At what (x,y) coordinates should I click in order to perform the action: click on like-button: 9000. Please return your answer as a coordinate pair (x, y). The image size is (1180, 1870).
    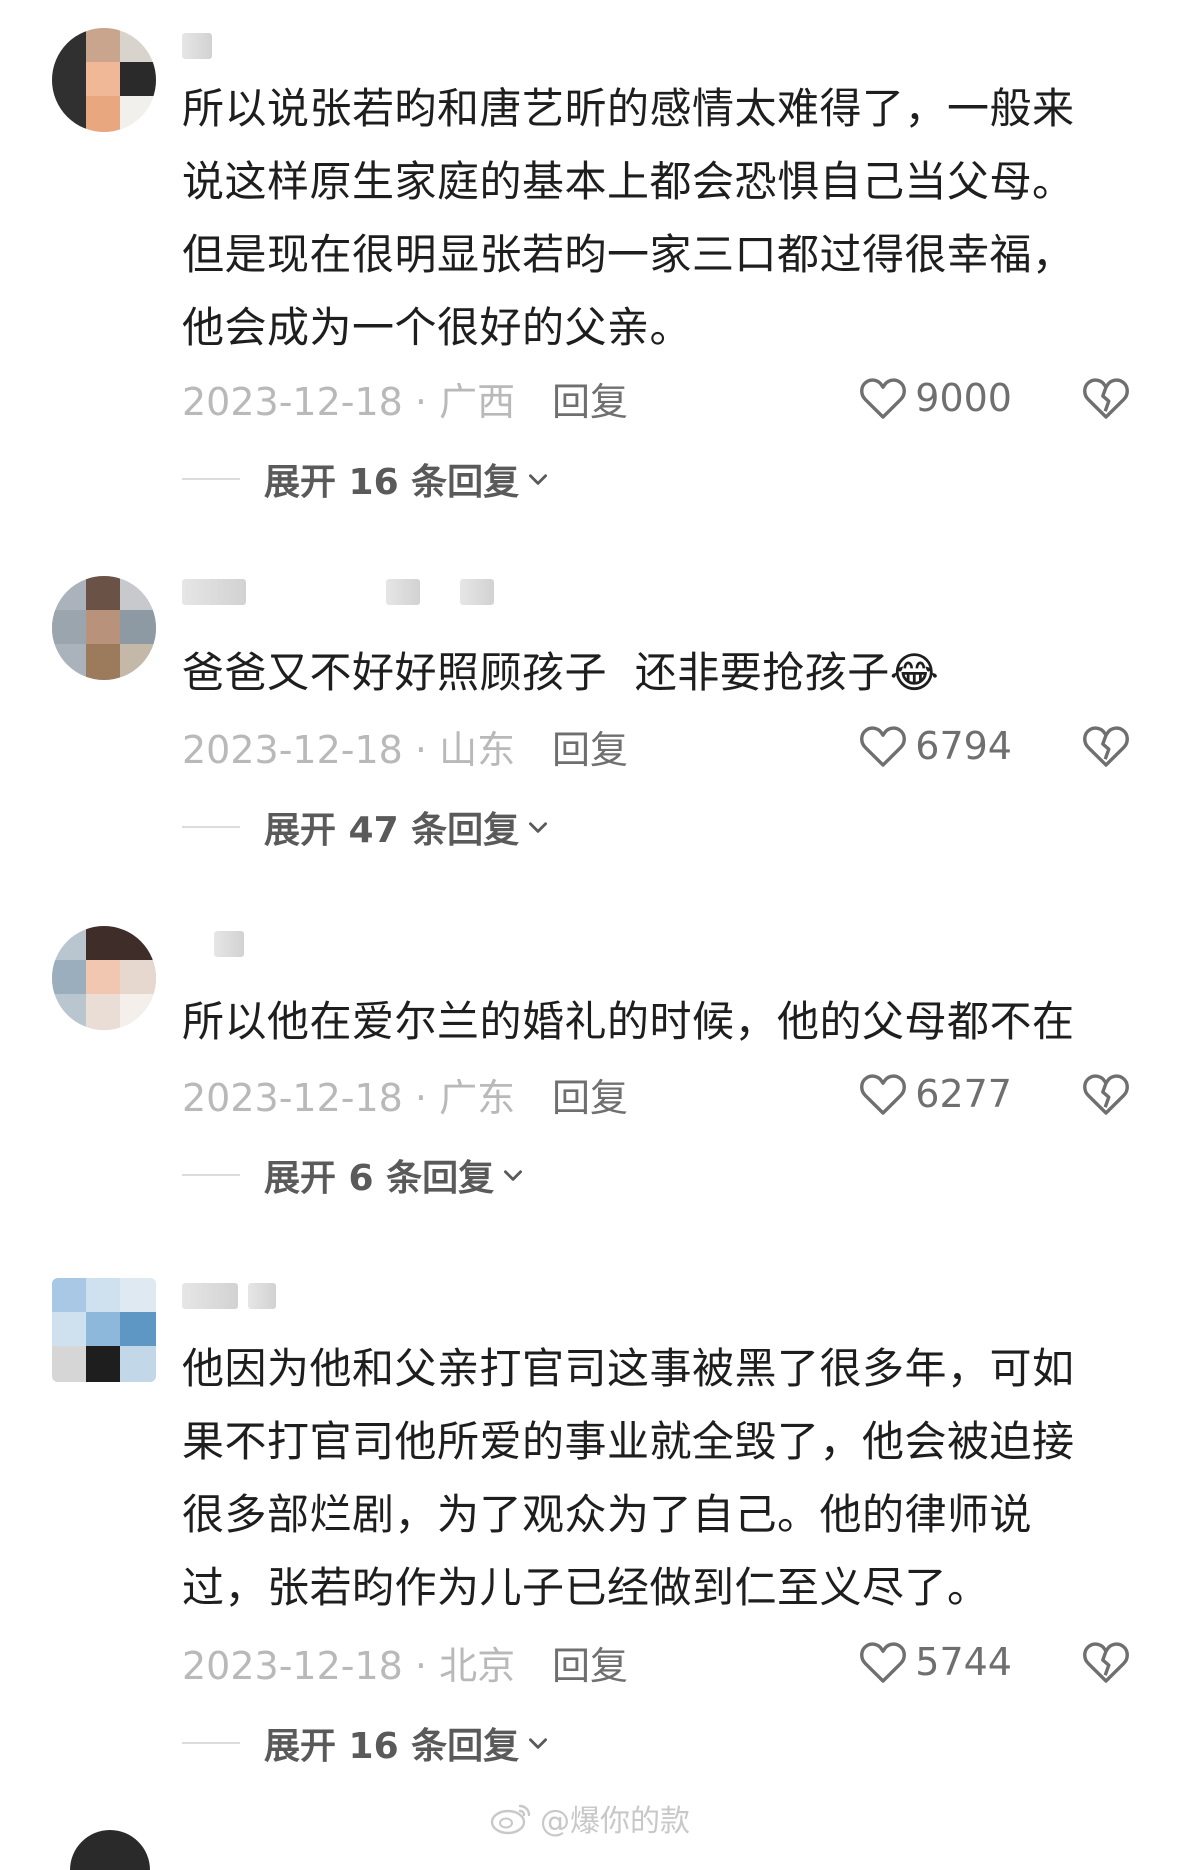
    Looking at the image, I should click on (935, 398).